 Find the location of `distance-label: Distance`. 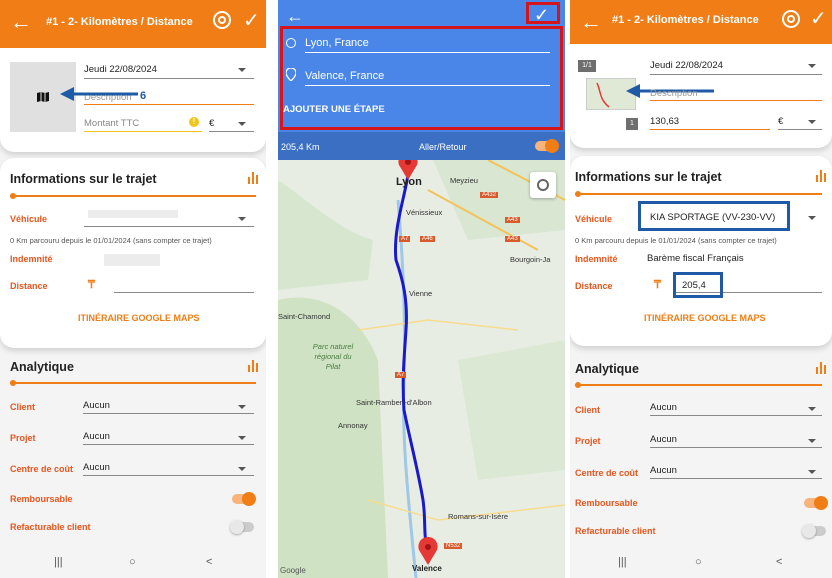

distance-label: Distance is located at coordinates (594, 286).